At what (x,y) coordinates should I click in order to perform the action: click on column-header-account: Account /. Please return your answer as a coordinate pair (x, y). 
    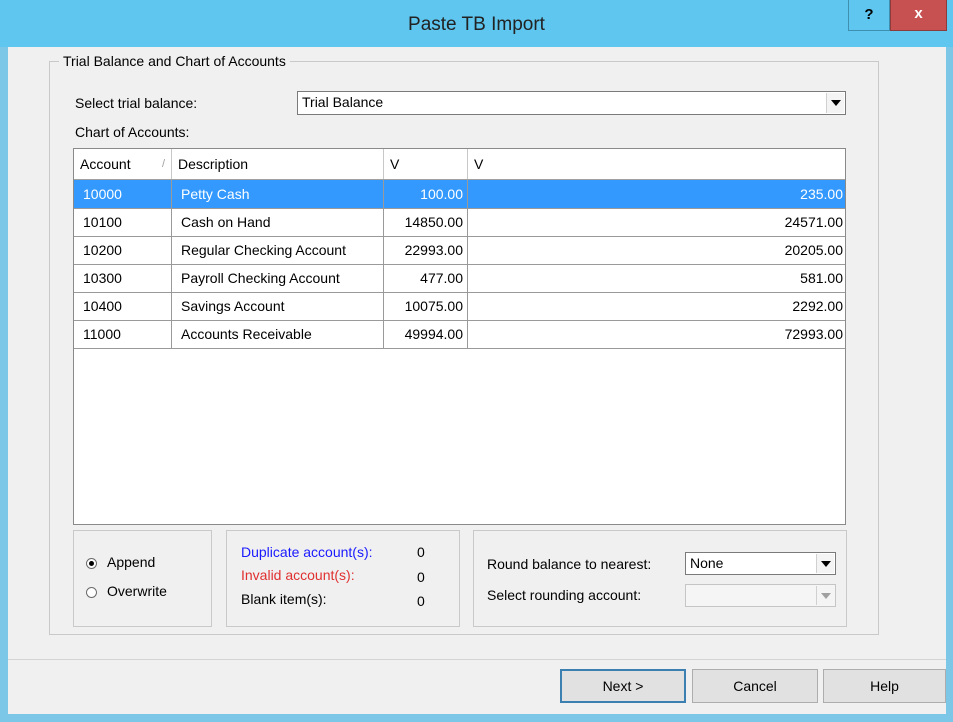
    Looking at the image, I should click on (123, 164).